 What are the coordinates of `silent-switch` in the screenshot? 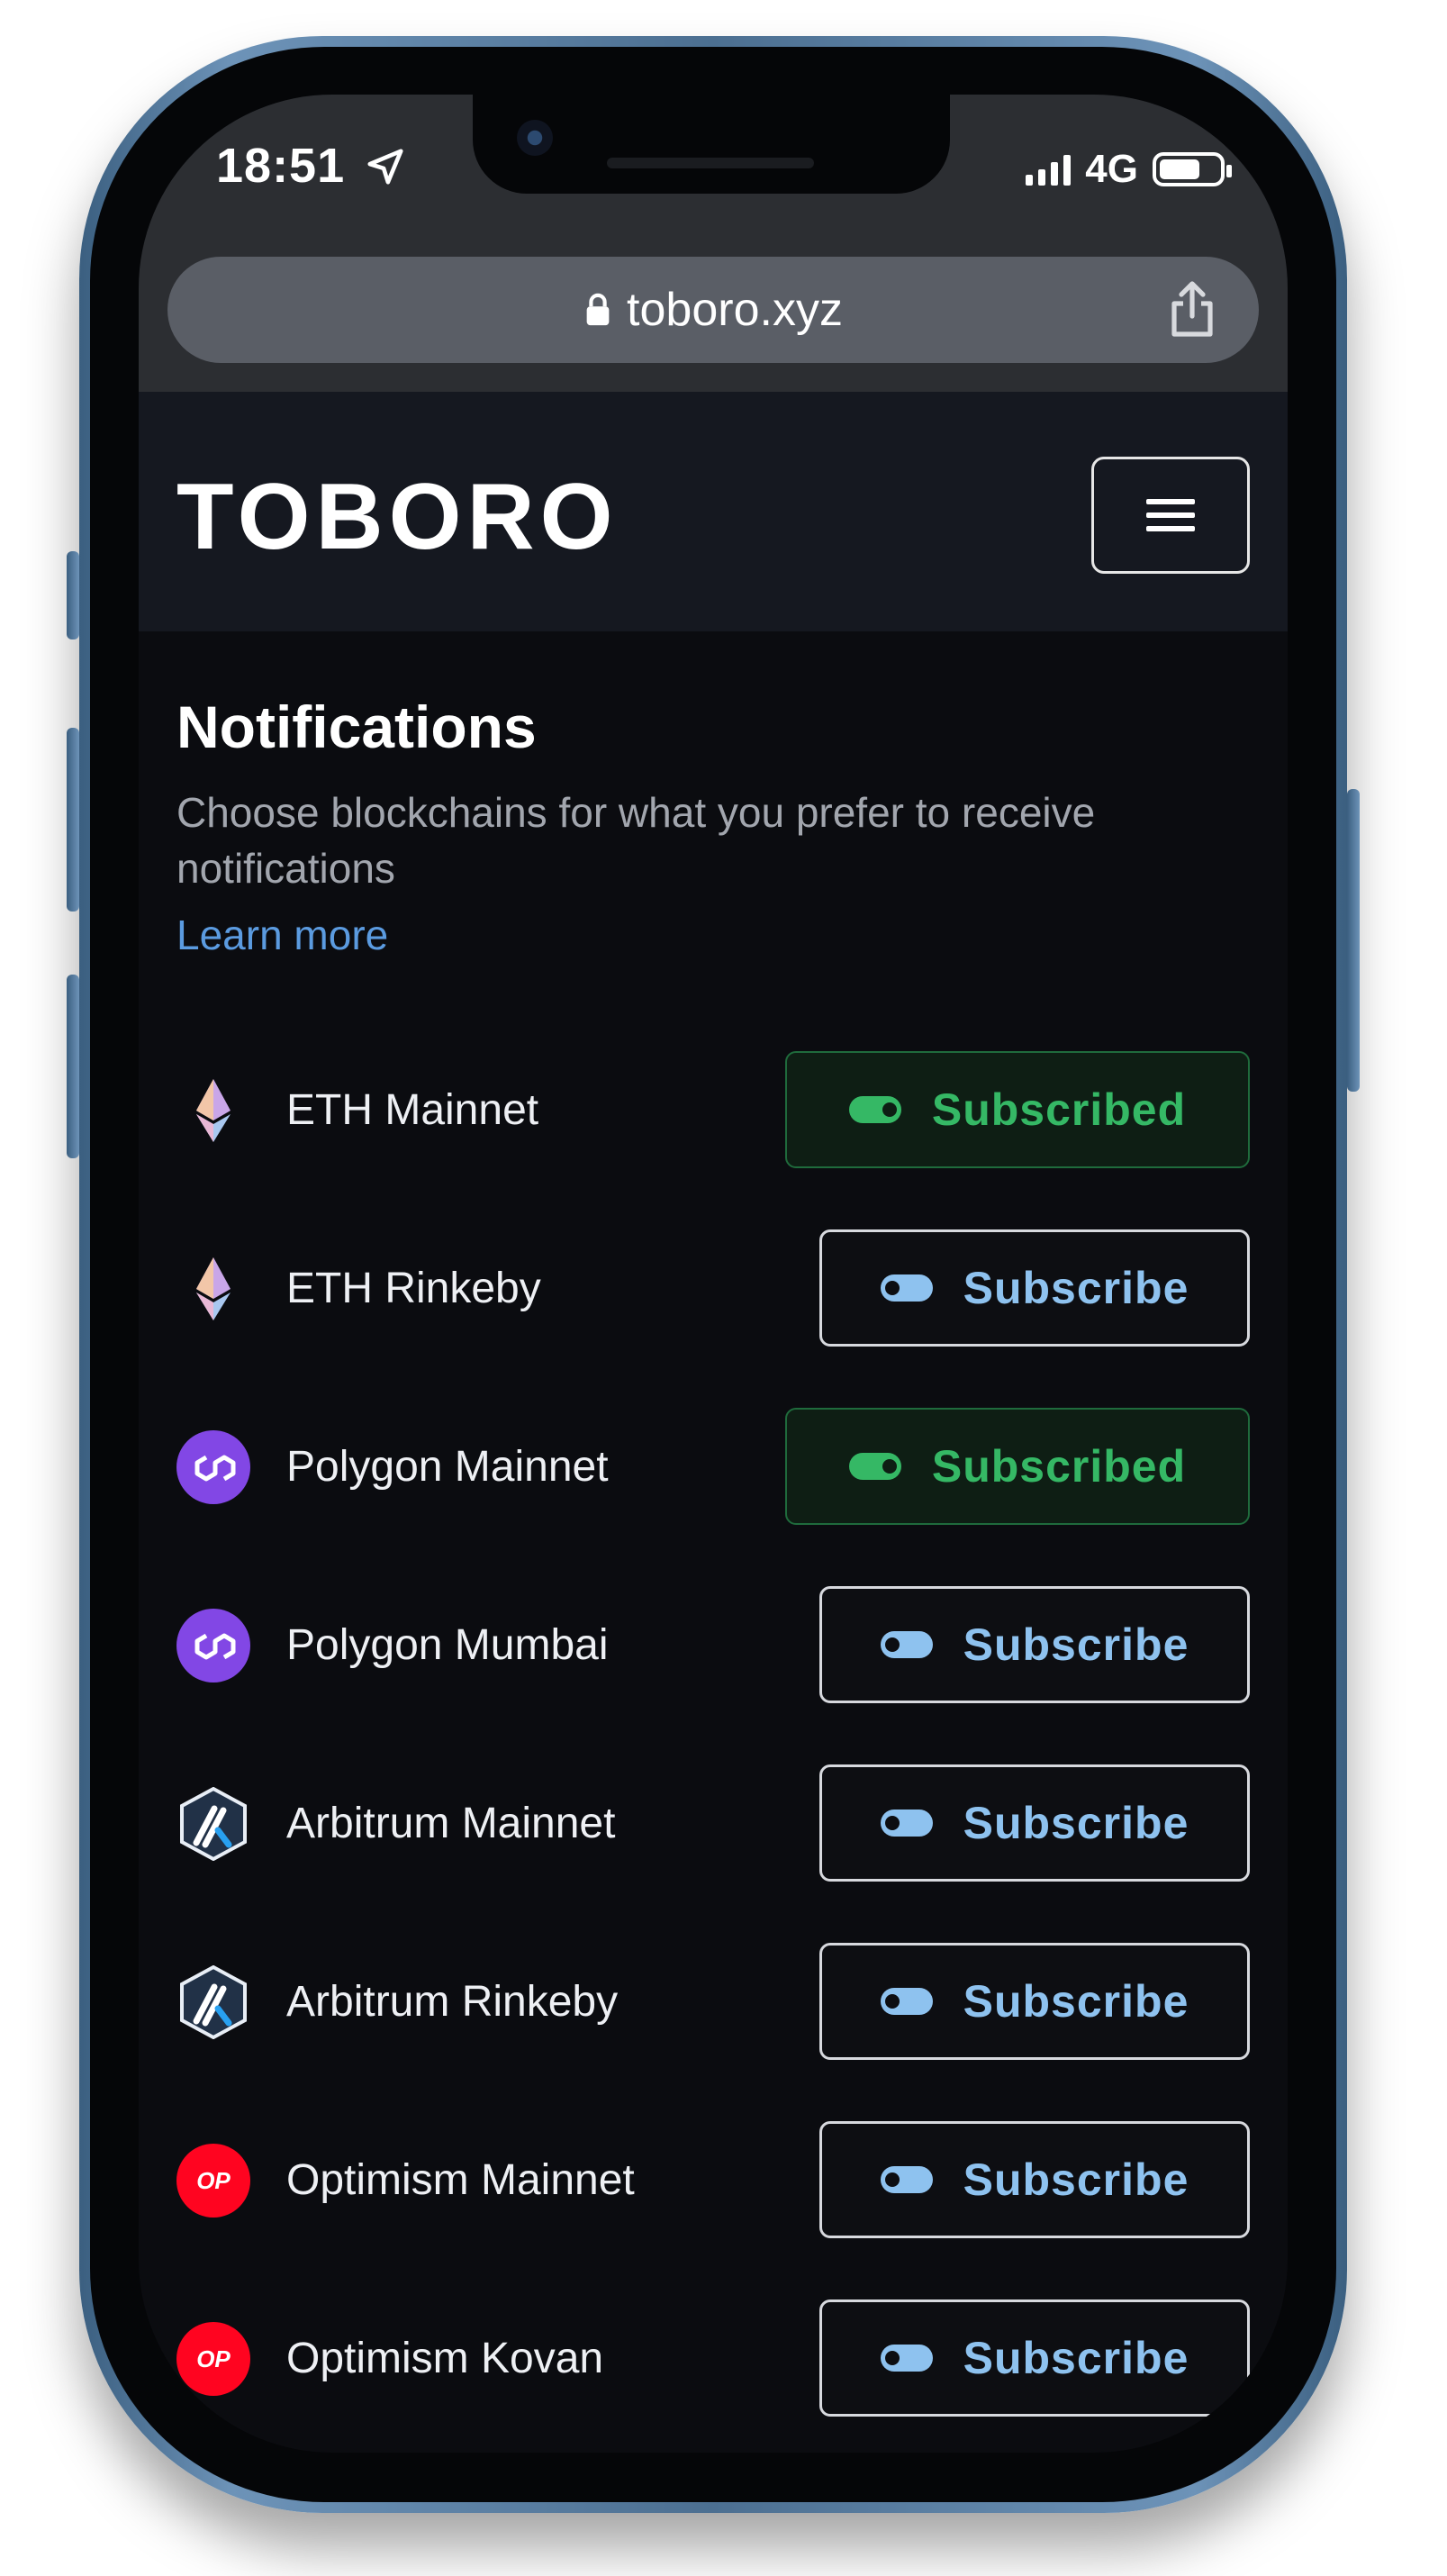 It's located at (73, 595).